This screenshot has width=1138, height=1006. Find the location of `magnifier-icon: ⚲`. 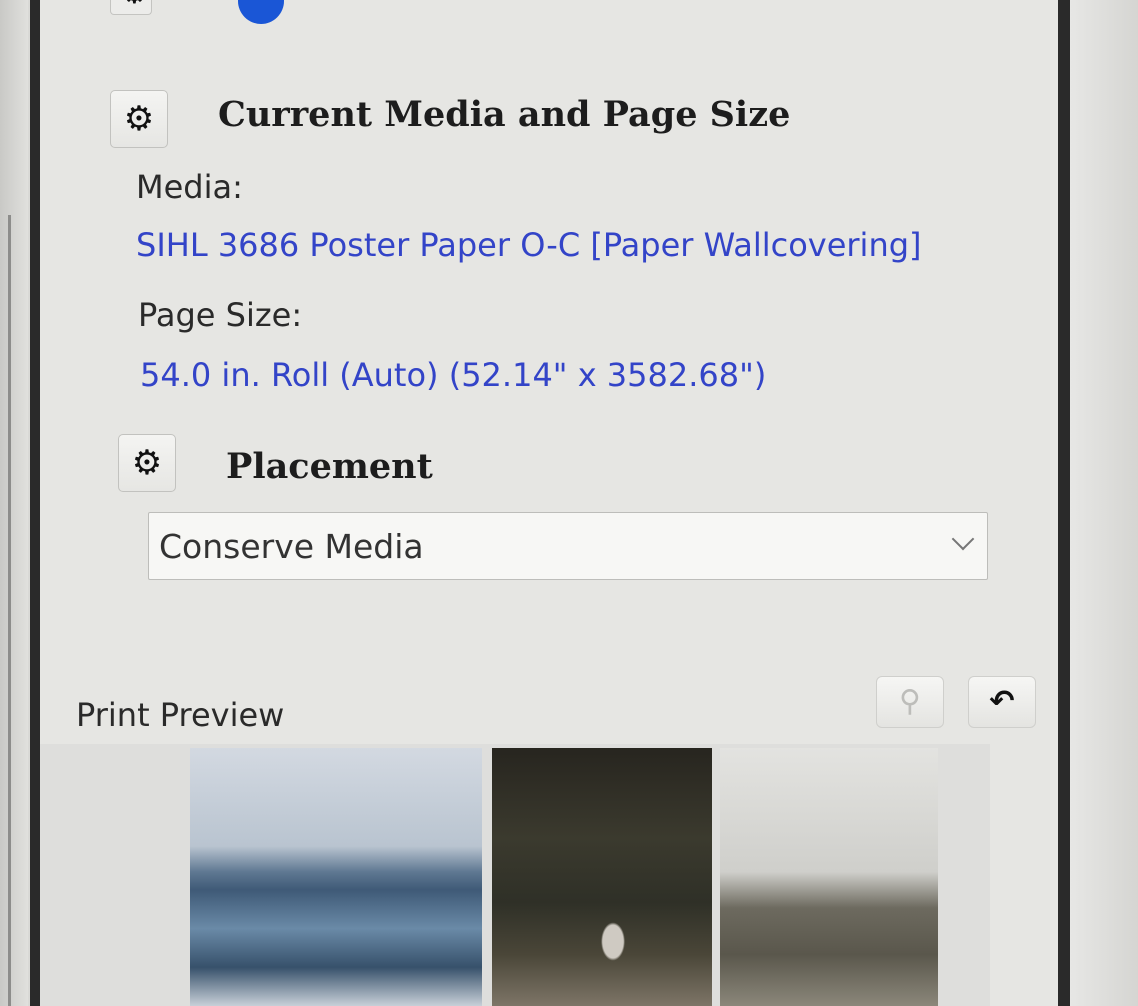

magnifier-icon: ⚲ is located at coordinates (910, 701).